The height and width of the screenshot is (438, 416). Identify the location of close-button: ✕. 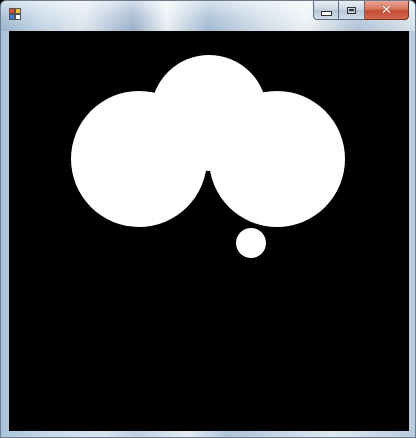
(387, 10).